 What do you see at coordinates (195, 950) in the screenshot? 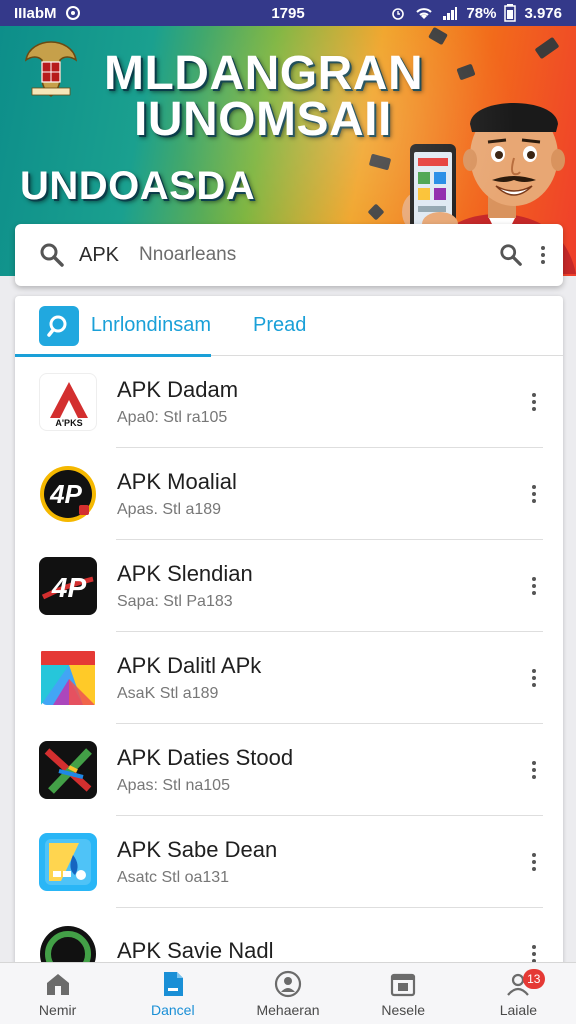
I see `app-title: APK Savie Nadl` at bounding box center [195, 950].